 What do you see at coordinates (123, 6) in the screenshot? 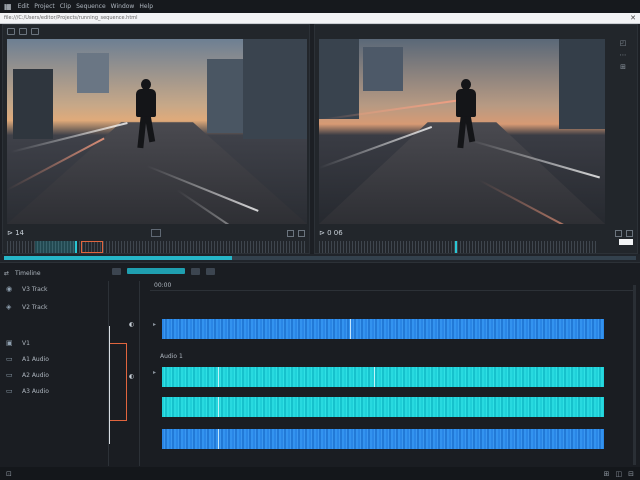
I see `menu-window: Window` at bounding box center [123, 6].